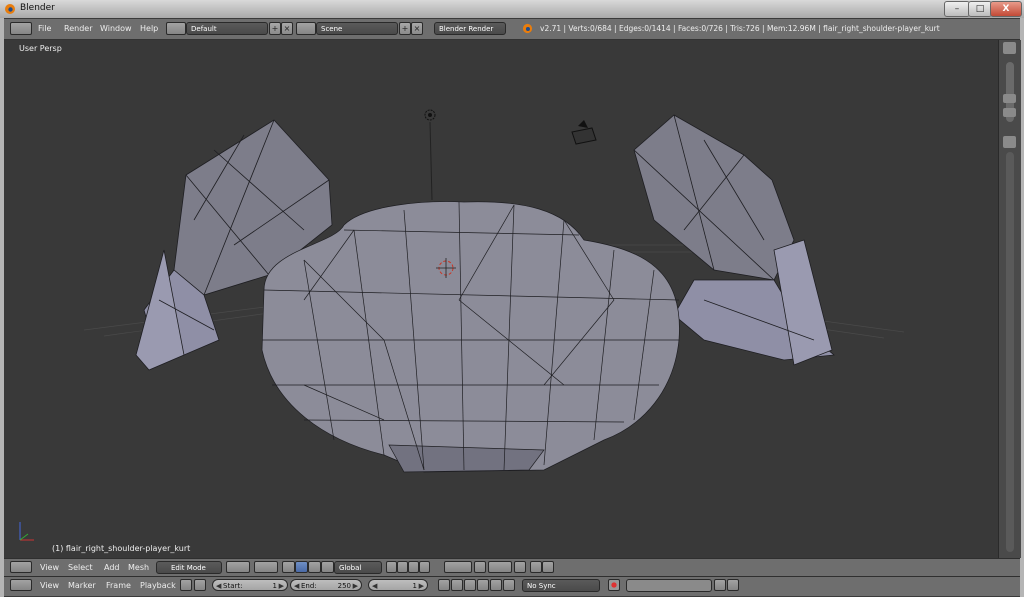 The height and width of the screenshot is (597, 1024). I want to click on play-icon, so click(483, 585).